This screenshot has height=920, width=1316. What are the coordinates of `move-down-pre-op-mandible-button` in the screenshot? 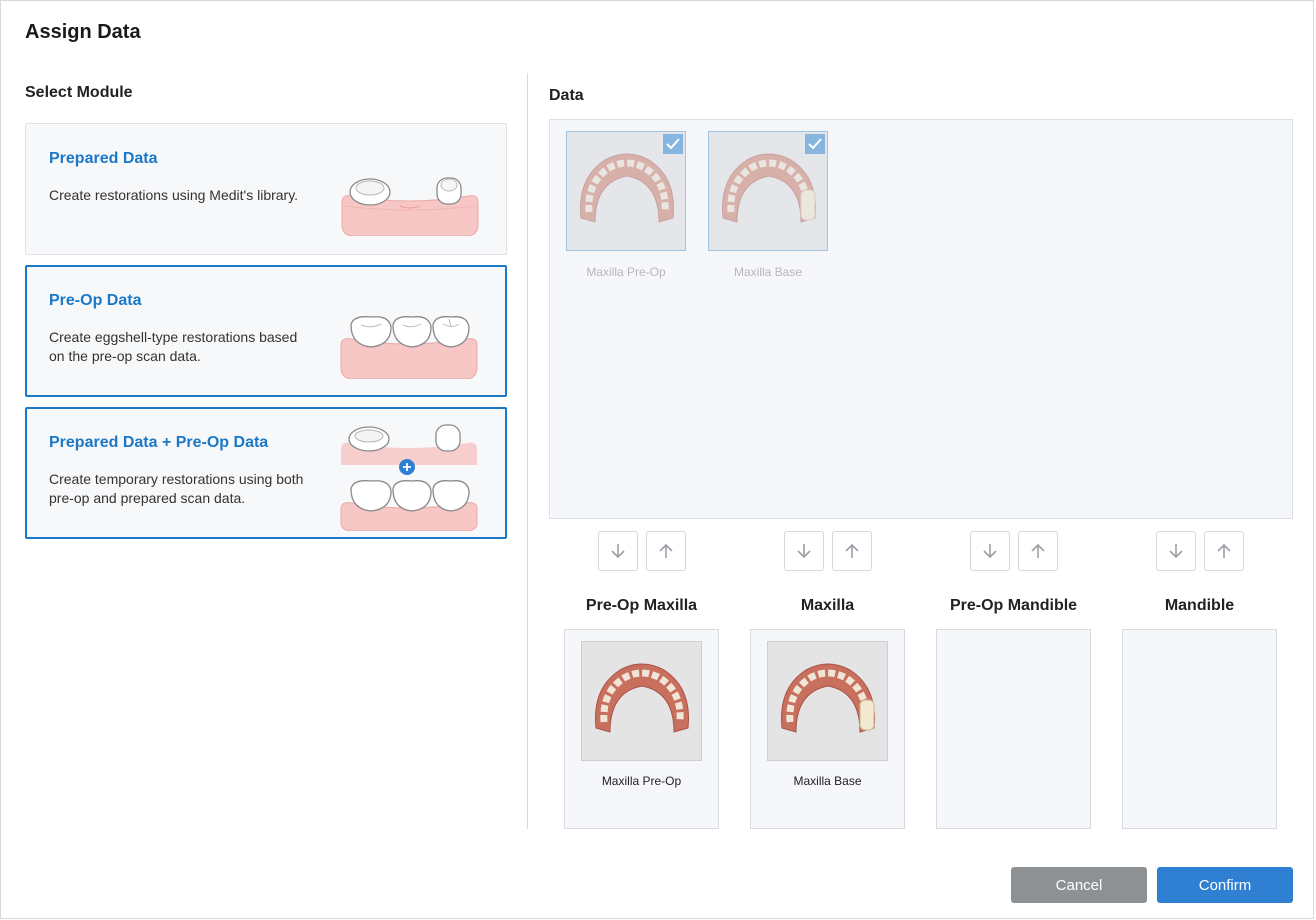 It's located at (990, 551).